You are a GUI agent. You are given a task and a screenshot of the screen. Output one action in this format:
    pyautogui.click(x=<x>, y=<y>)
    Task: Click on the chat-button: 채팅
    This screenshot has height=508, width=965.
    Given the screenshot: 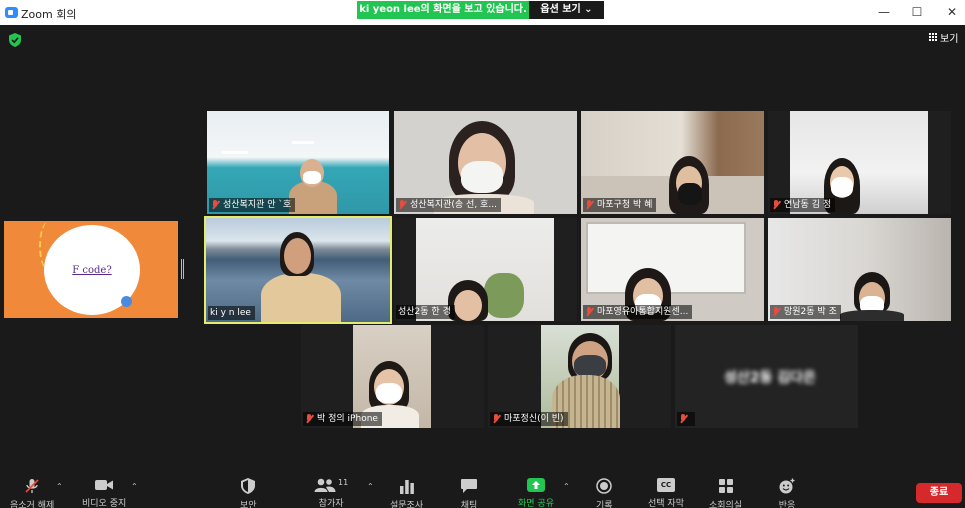 What is the action you would take?
    pyautogui.click(x=469, y=493)
    